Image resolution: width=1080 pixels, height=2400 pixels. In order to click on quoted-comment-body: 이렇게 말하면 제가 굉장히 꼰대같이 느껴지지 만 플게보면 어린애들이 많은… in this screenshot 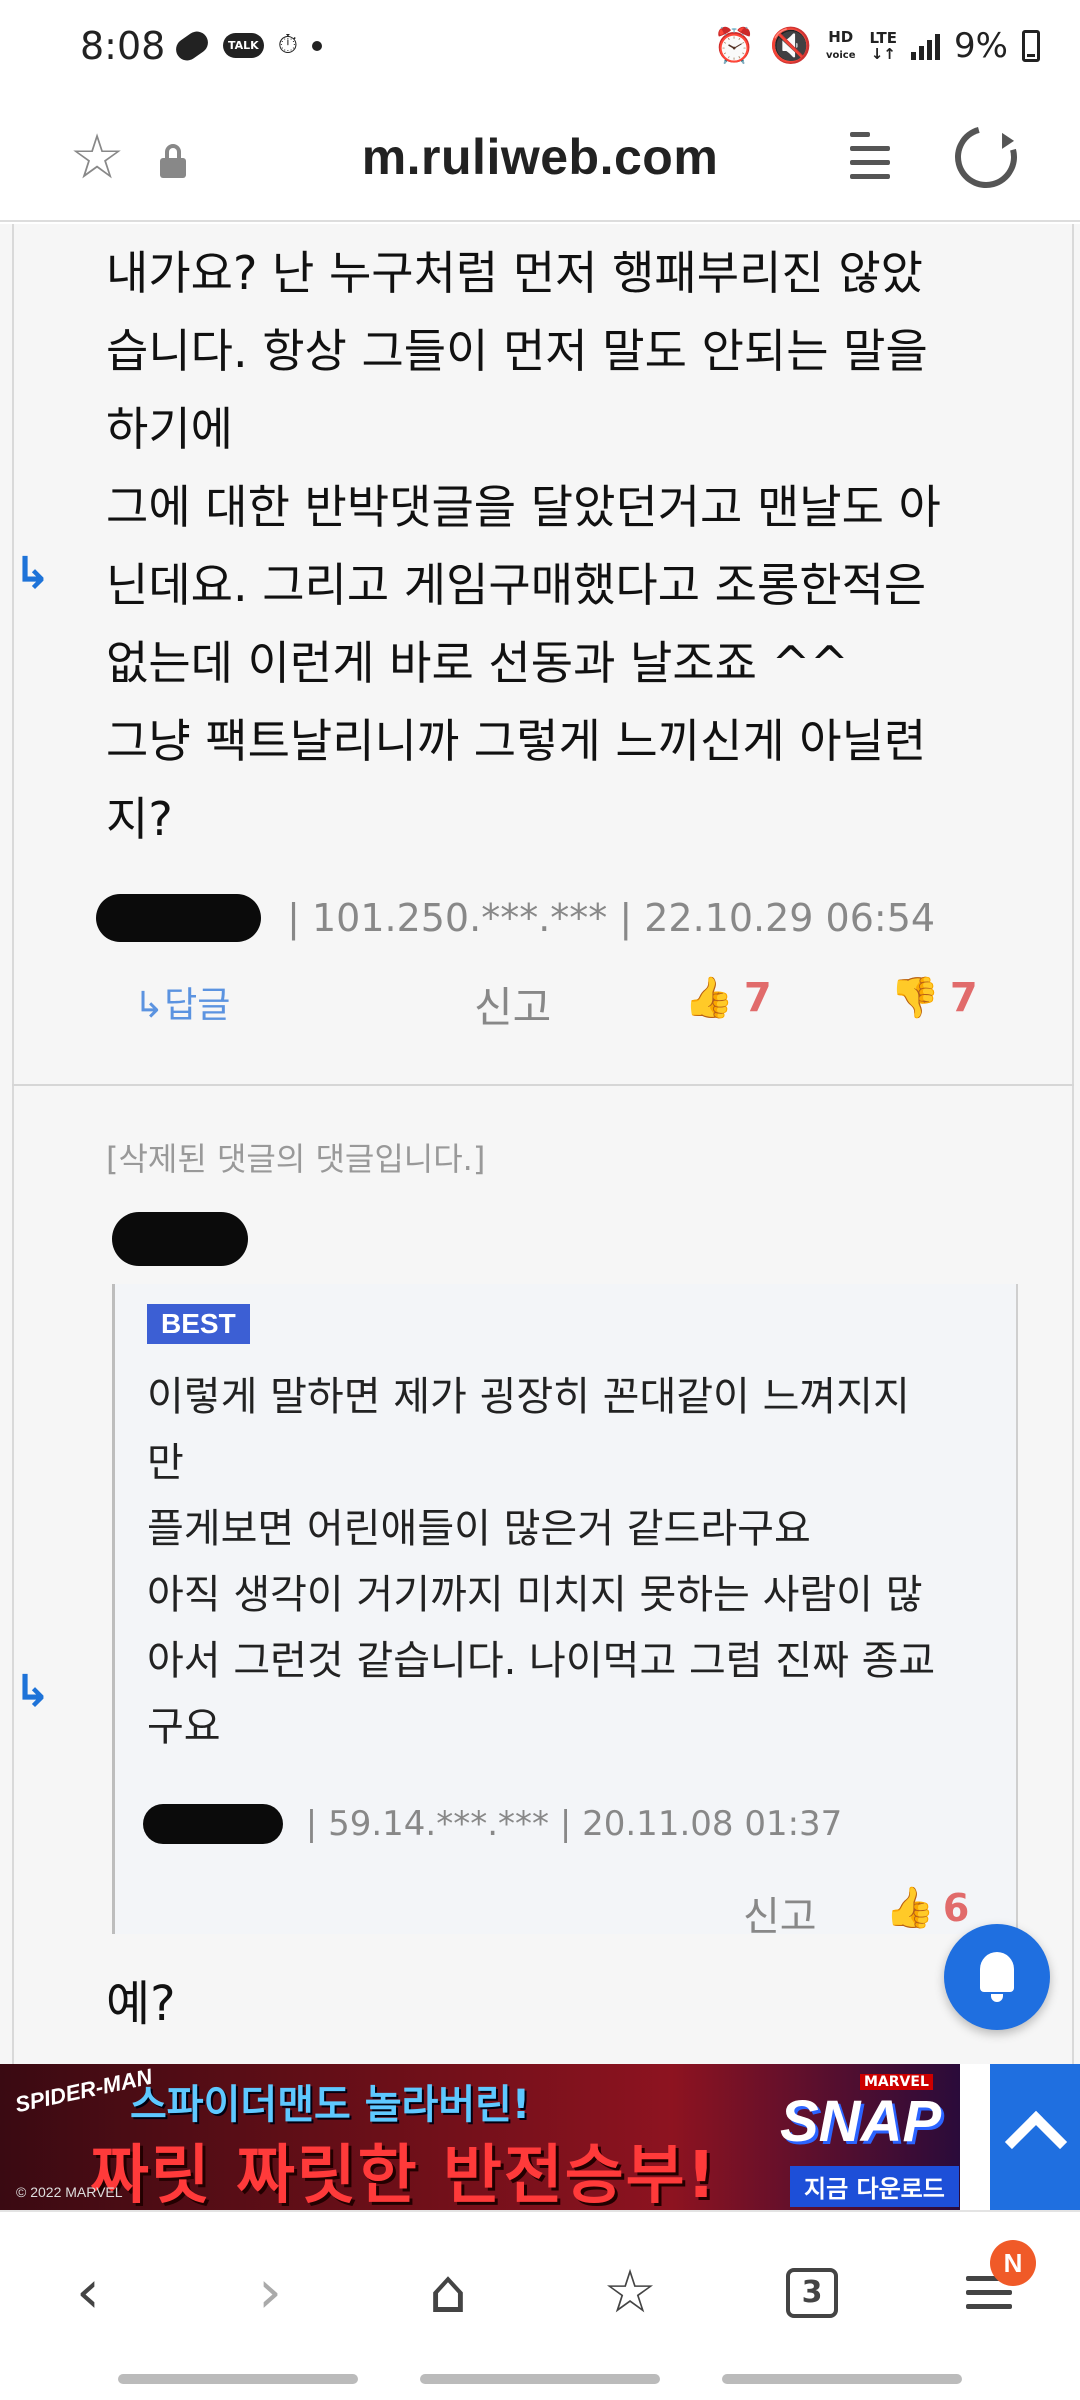, I will do `click(541, 1562)`.